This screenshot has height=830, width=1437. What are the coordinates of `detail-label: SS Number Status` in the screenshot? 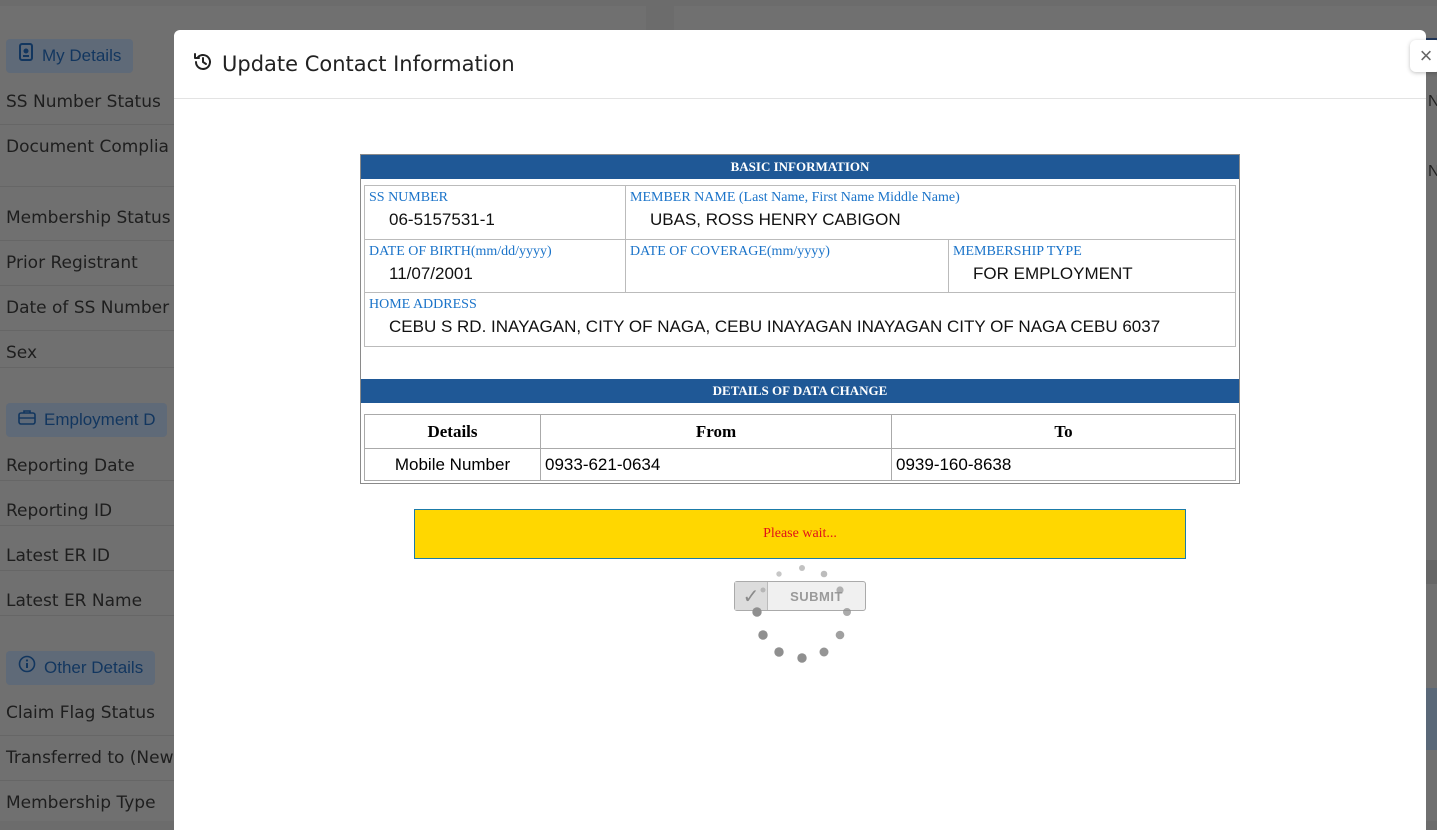 It's located at (83, 102).